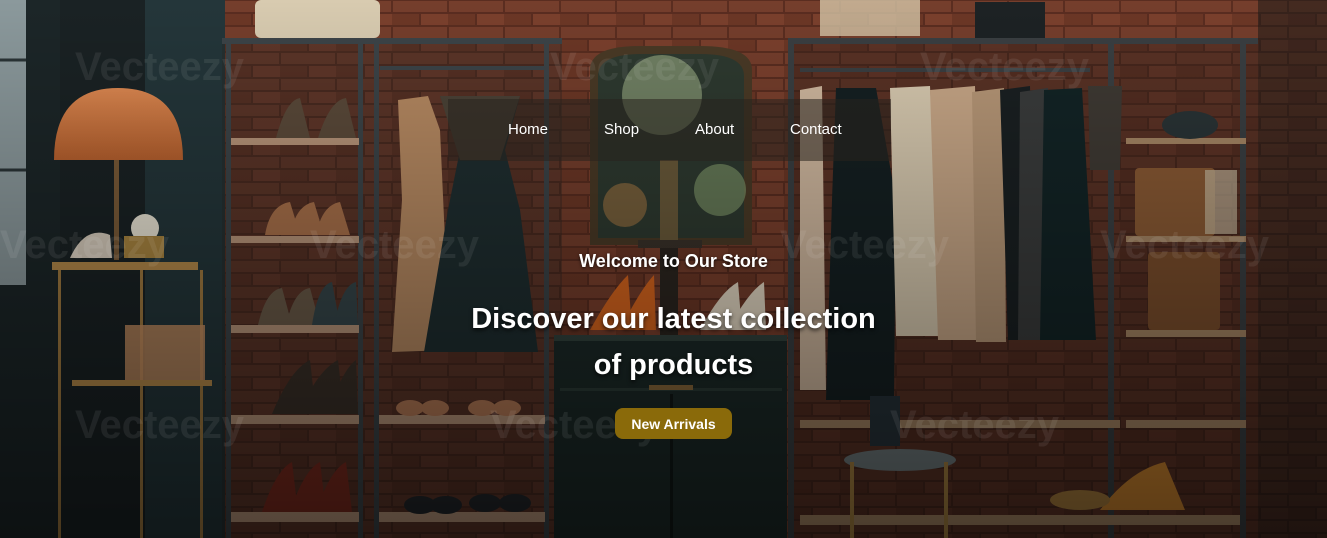  Describe the element at coordinates (669, 130) in the screenshot. I see `main-navigation: Home Shop About Contact` at that location.